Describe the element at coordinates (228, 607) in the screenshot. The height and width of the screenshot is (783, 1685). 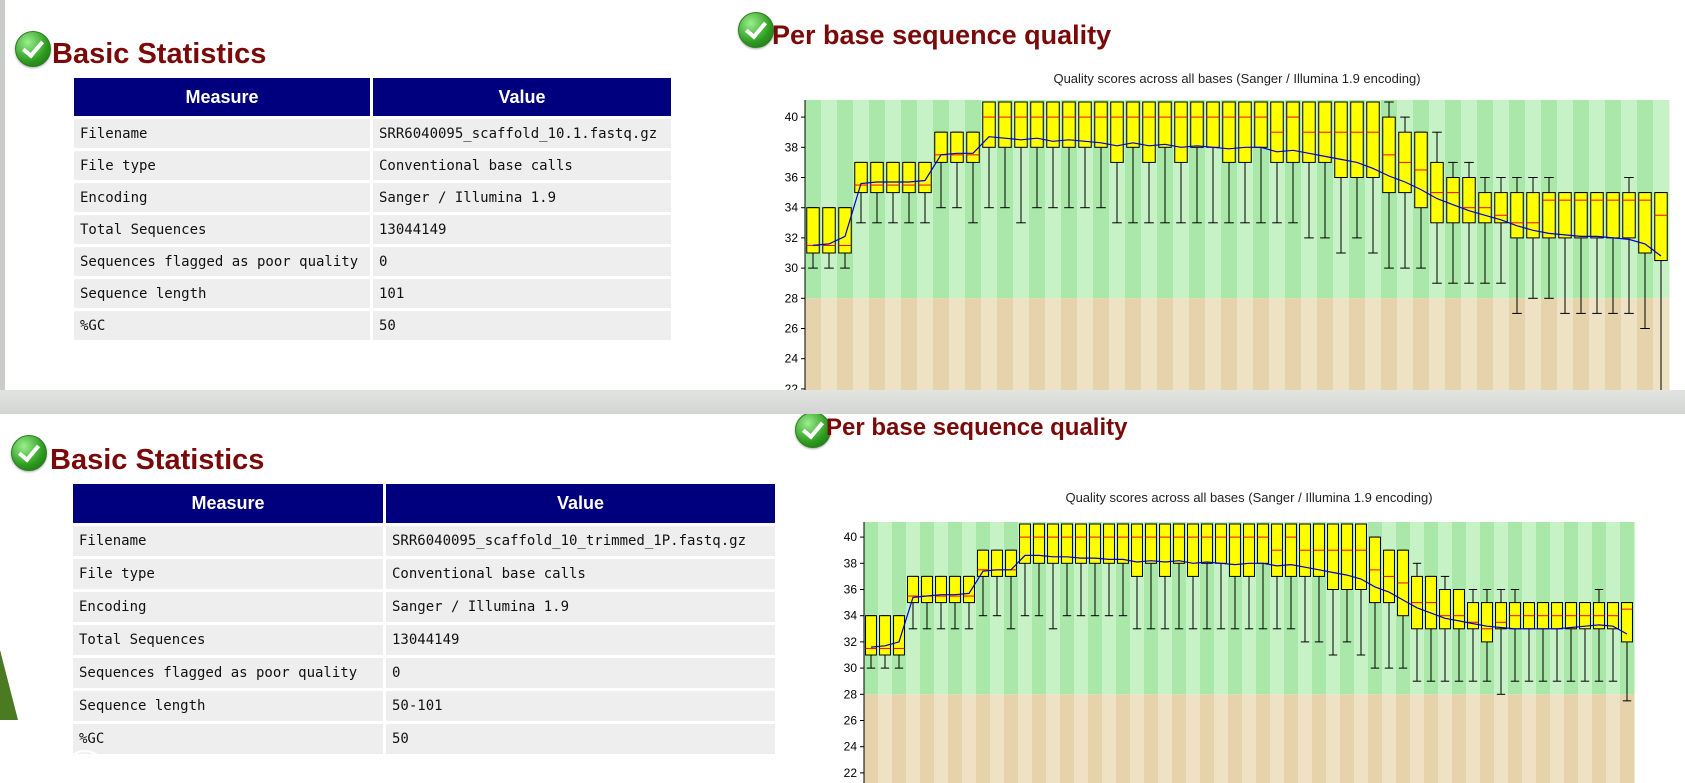
I see `measure-cell: Encoding` at that location.